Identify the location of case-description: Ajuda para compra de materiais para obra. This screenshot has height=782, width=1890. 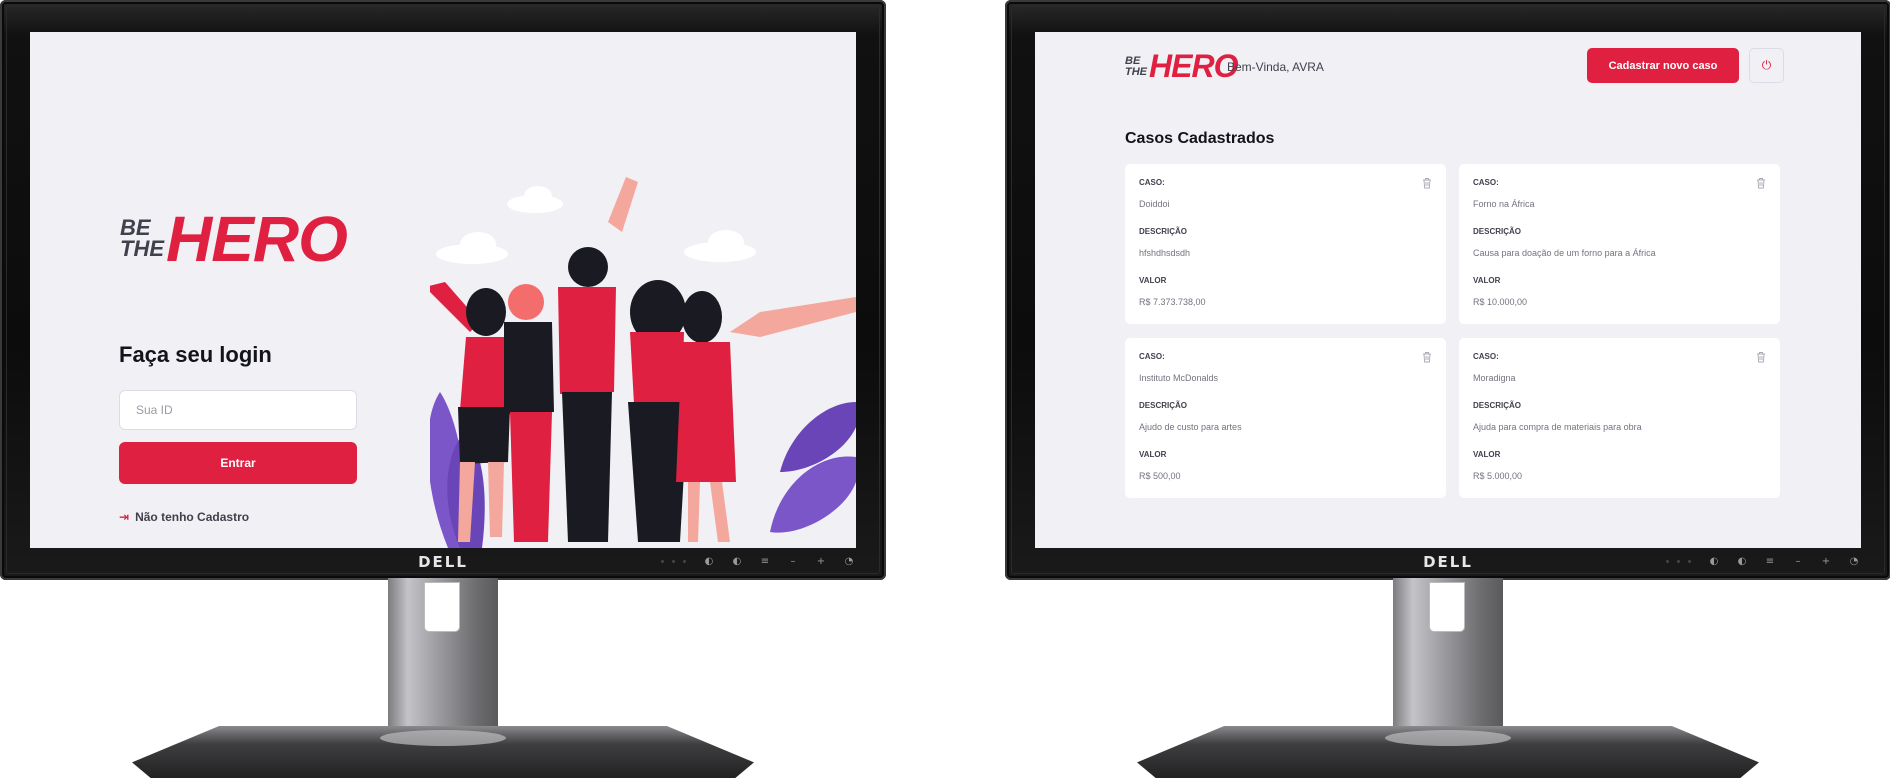
(1557, 427).